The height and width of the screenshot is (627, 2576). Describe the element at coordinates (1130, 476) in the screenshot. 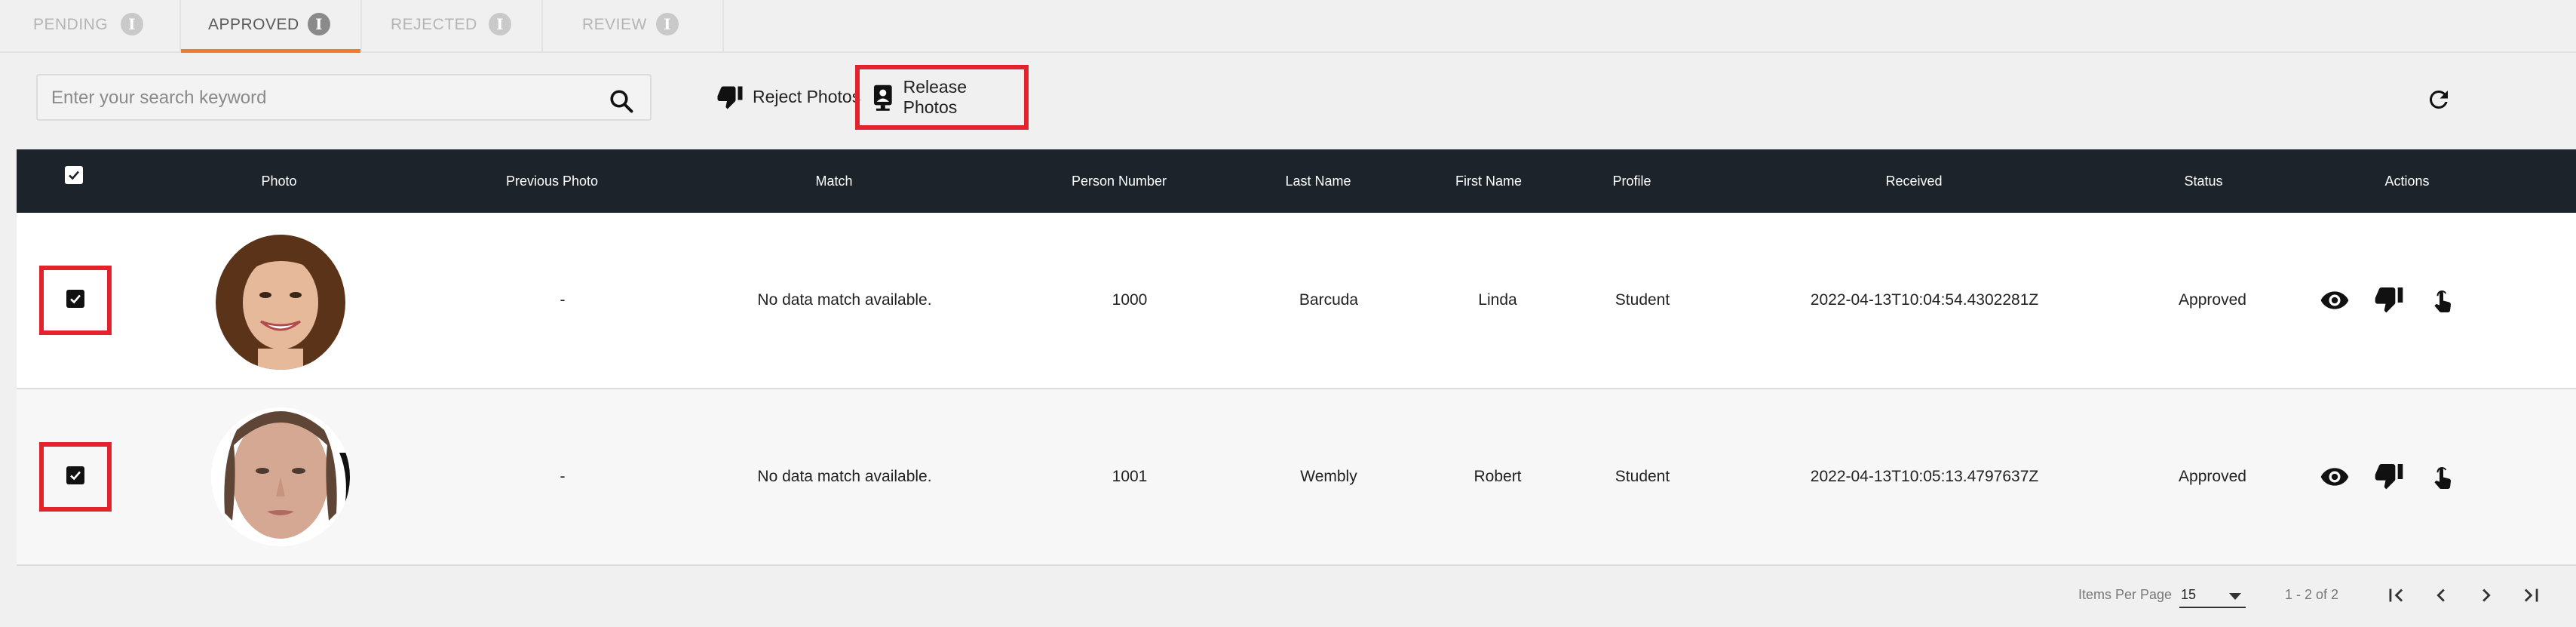

I see `person-number-cell: 1001` at that location.